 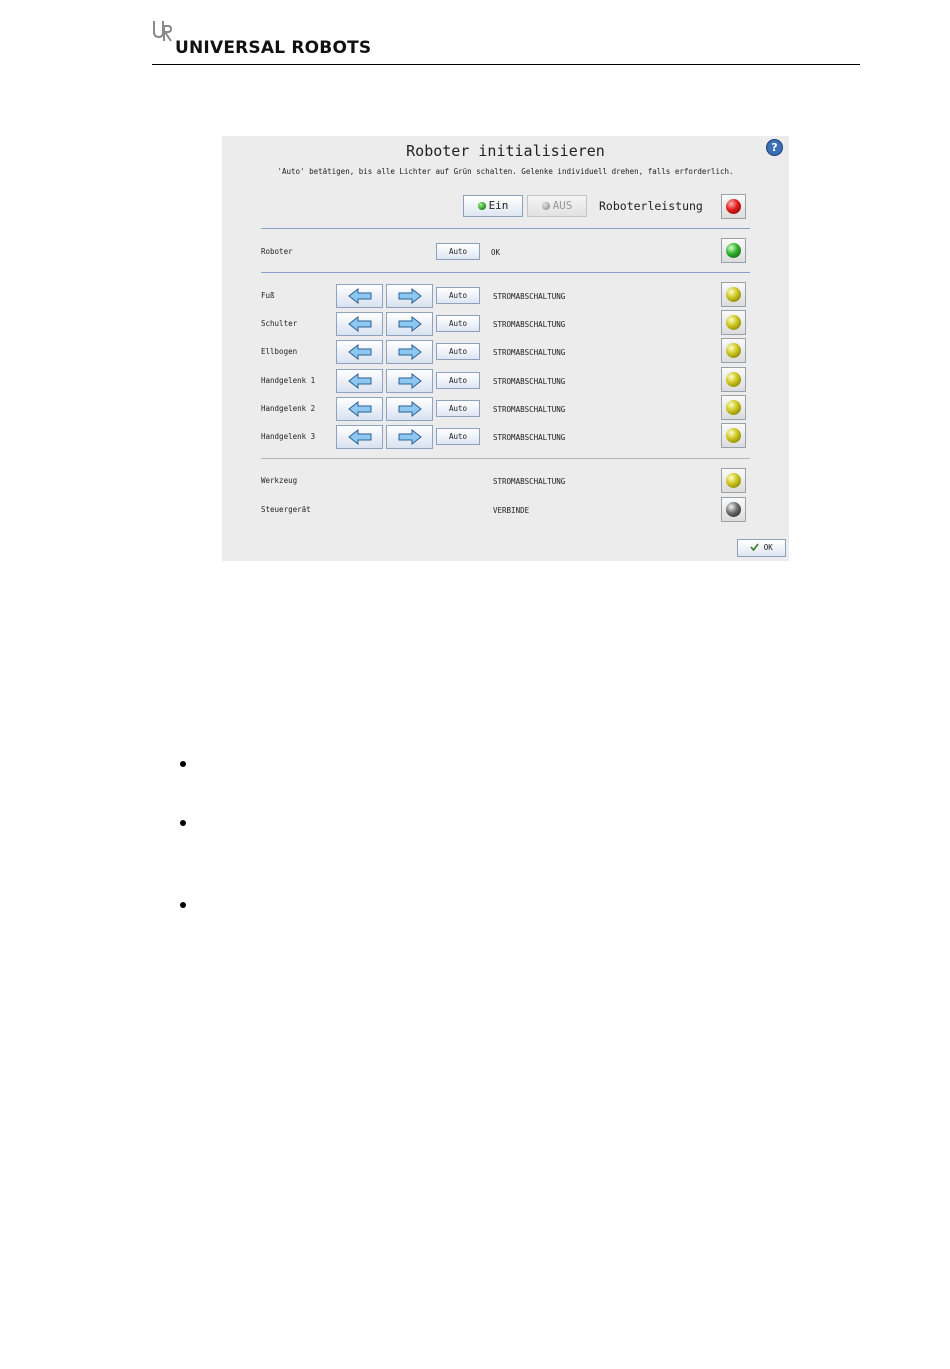 What do you see at coordinates (286, 509) in the screenshot?
I see `controller-label: Steuergerät` at bounding box center [286, 509].